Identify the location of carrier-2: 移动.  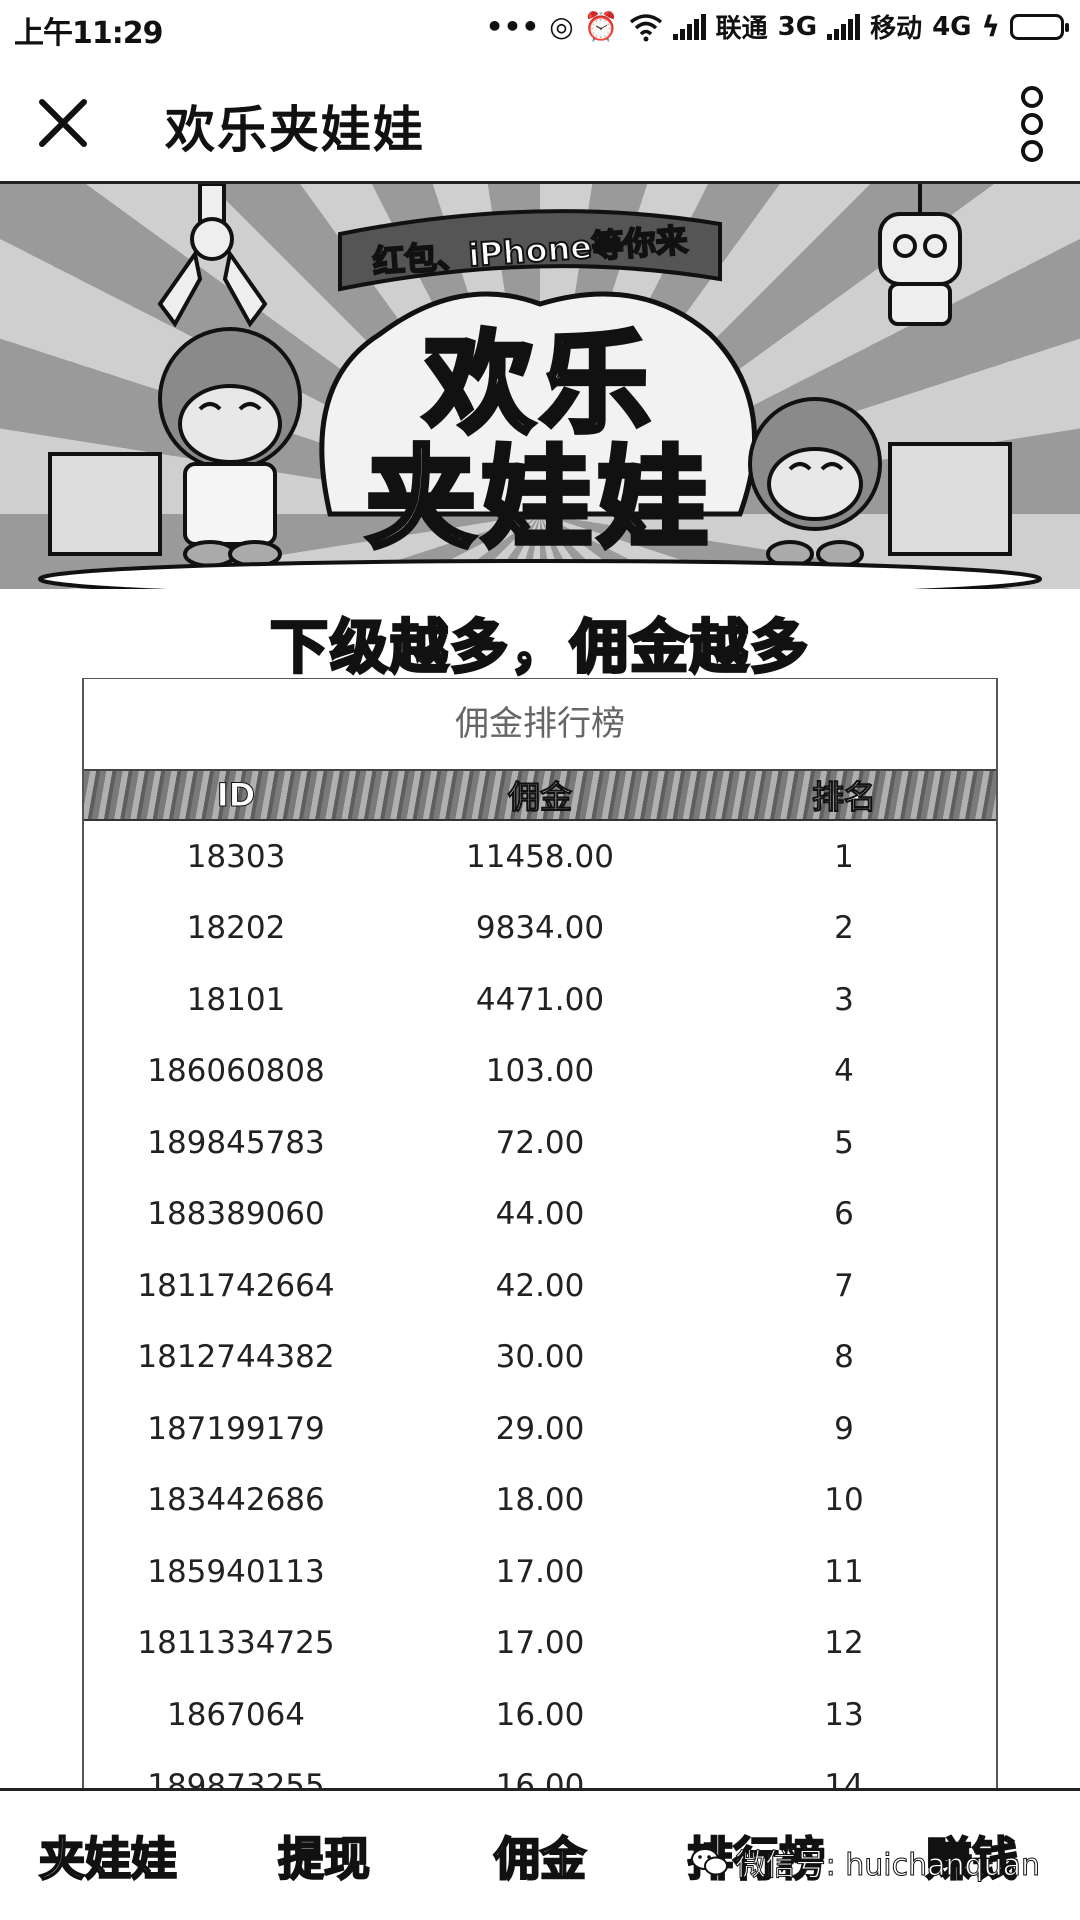
(896, 29).